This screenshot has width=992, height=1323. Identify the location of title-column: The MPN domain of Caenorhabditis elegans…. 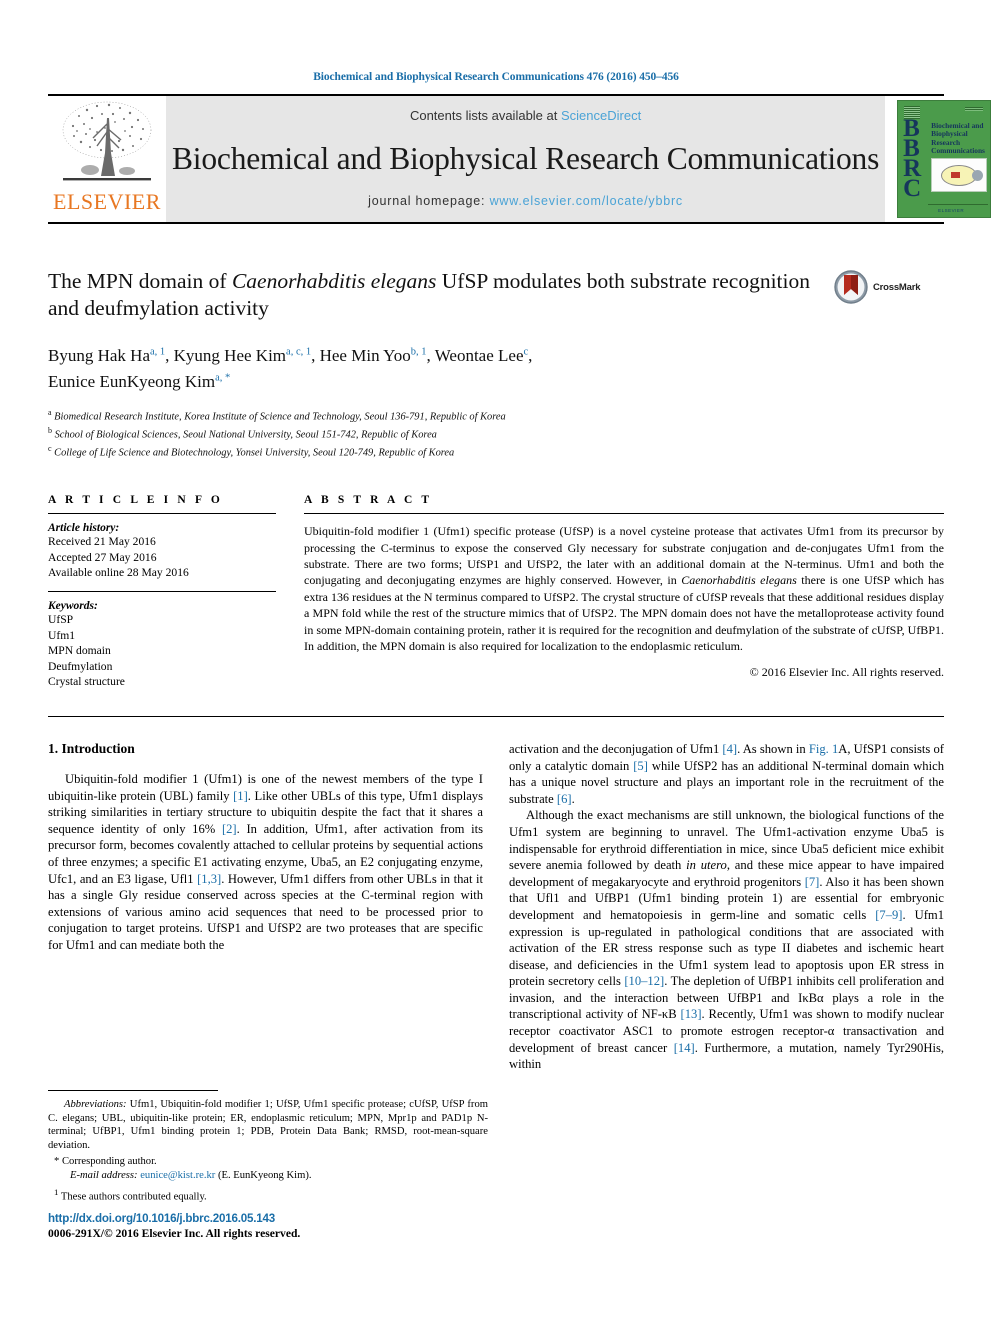
(441, 295).